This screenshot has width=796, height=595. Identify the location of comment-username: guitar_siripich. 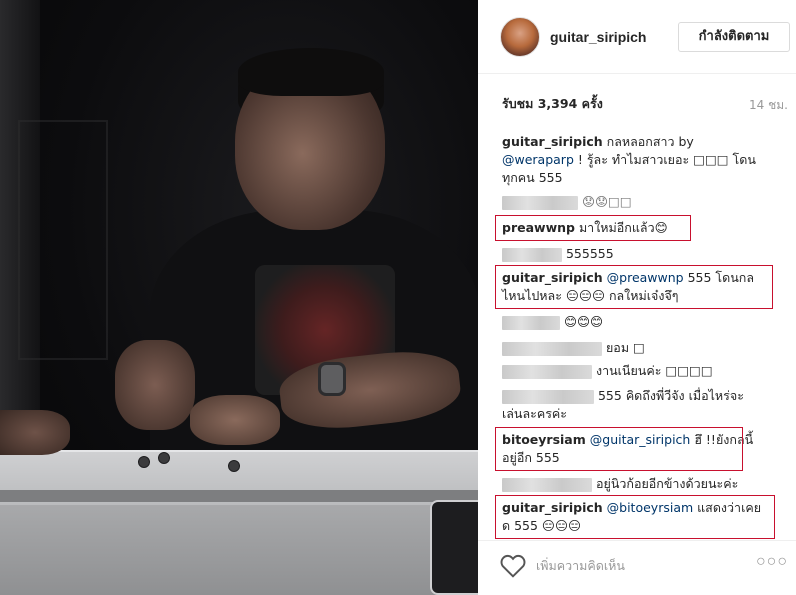
(552, 141).